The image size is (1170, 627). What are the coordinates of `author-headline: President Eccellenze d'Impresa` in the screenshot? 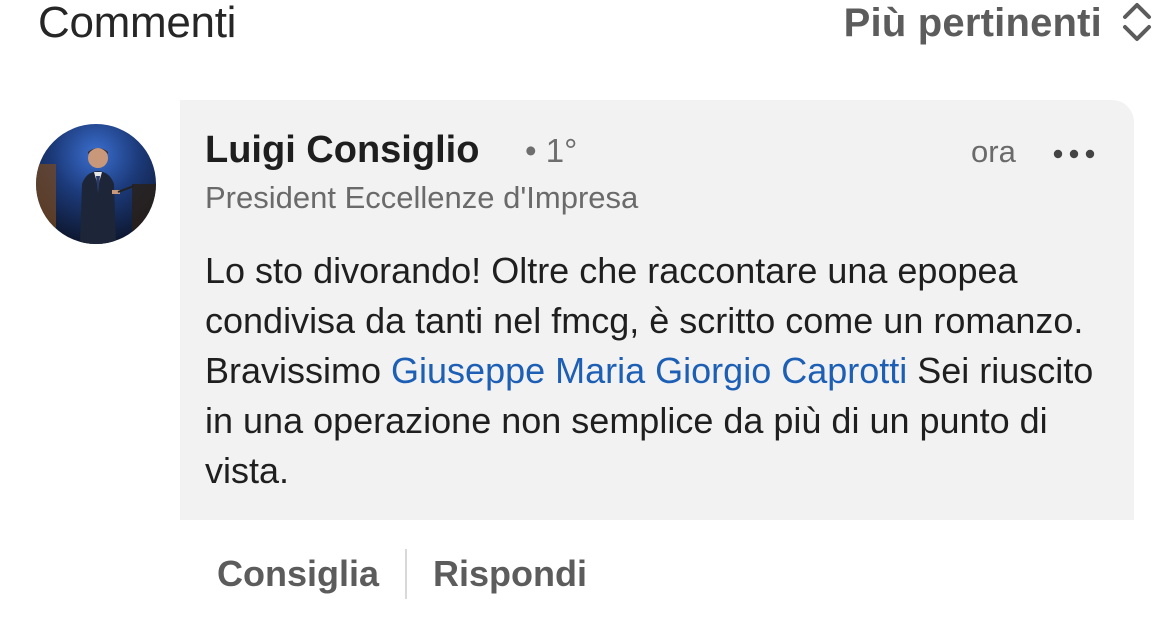 It's located at (422, 197).